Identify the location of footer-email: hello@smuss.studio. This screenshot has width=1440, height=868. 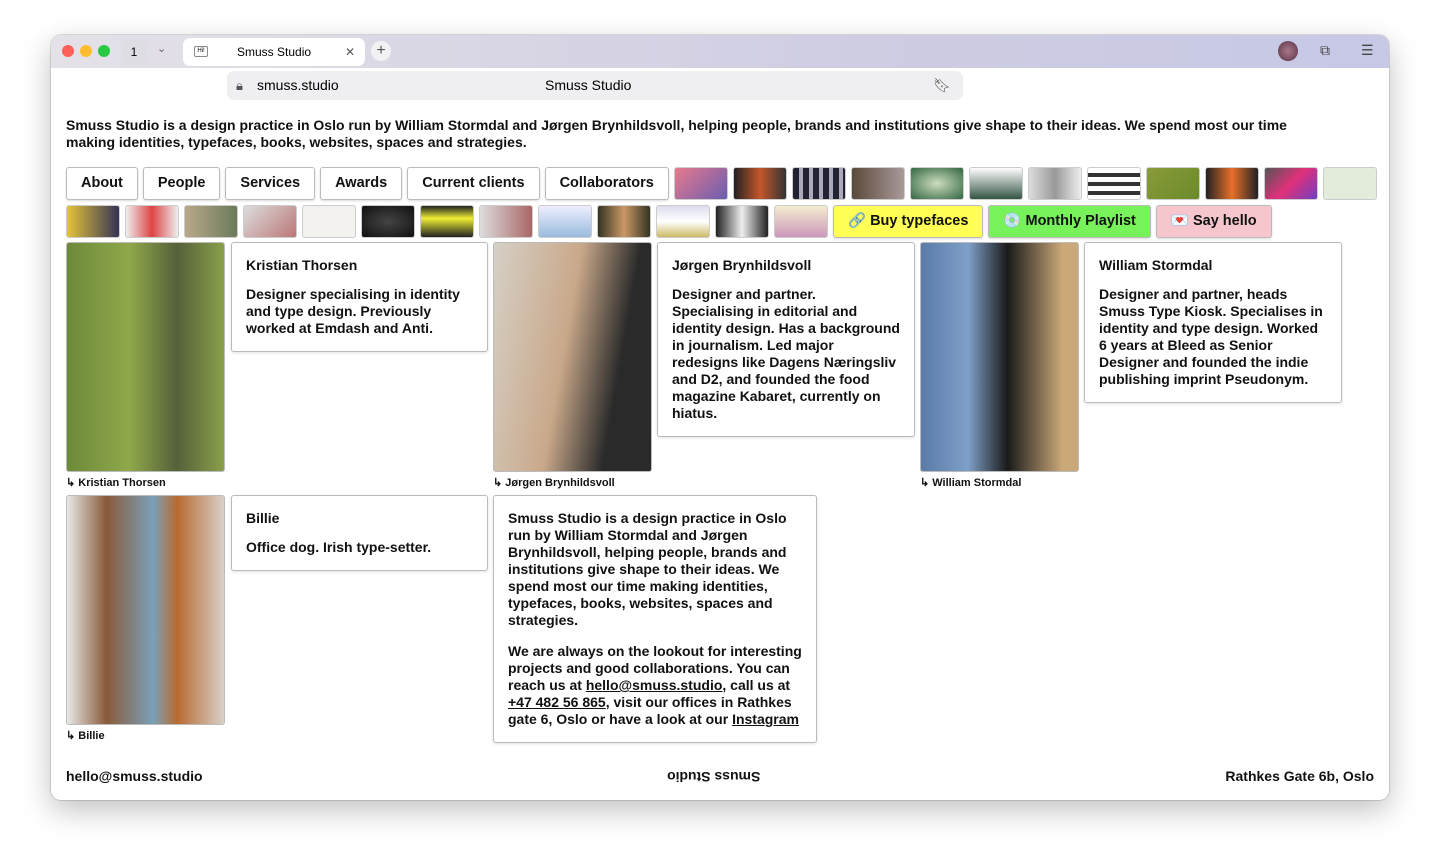
(134, 776).